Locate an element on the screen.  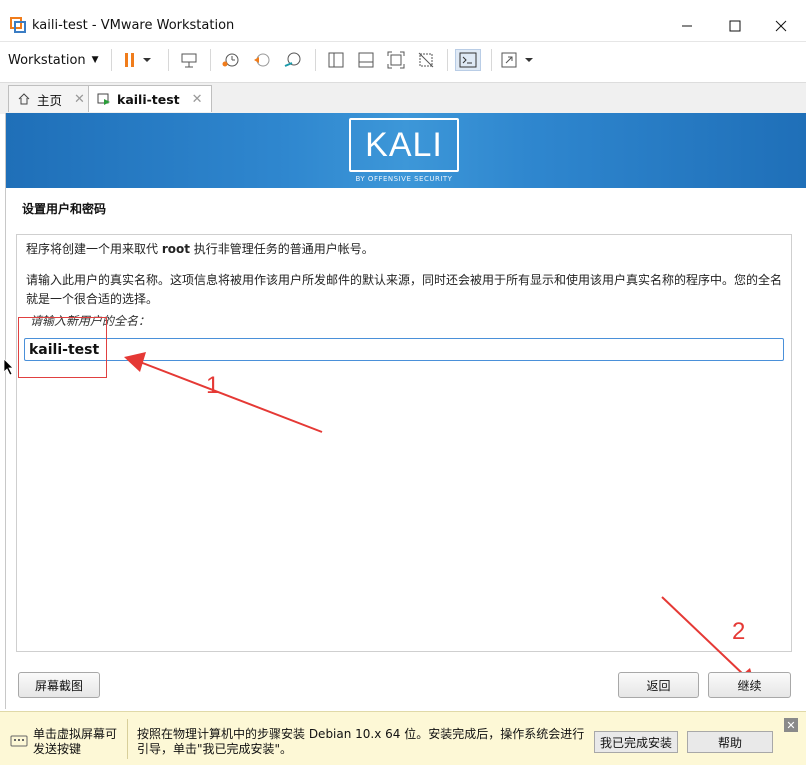
back-button: 返回 is located at coordinates (658, 685).